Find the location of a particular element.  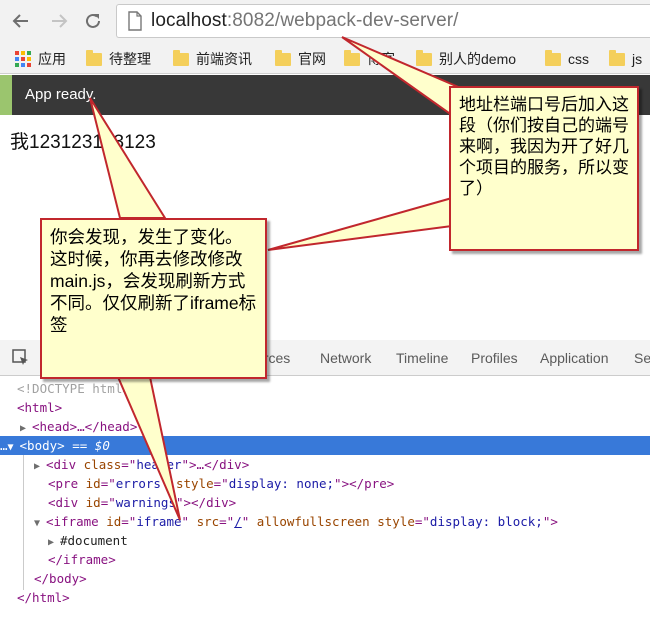

callout-pointer-iframe is located at coordinates (148, 448).